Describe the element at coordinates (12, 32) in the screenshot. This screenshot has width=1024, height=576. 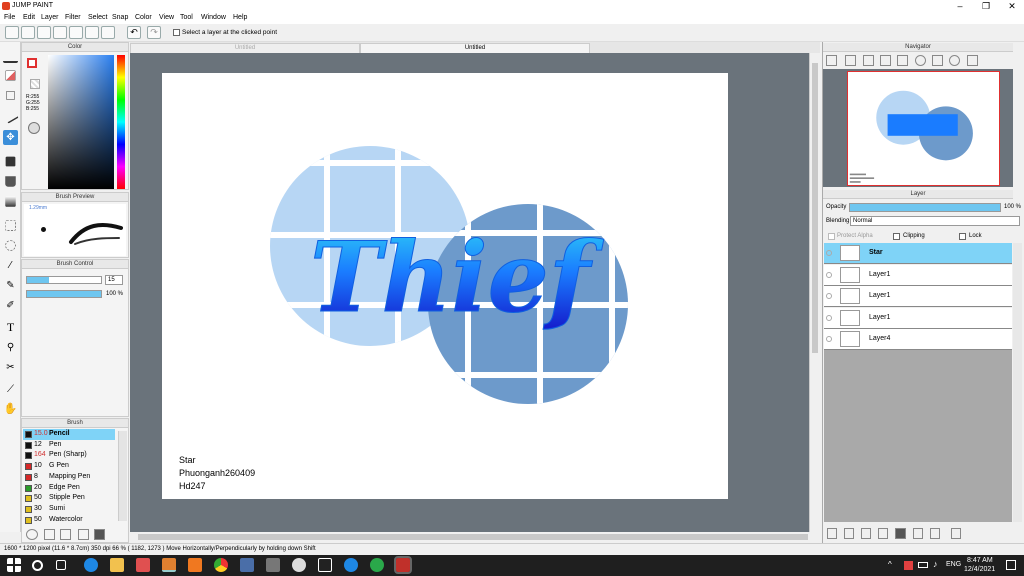
I see `new-icon` at that location.